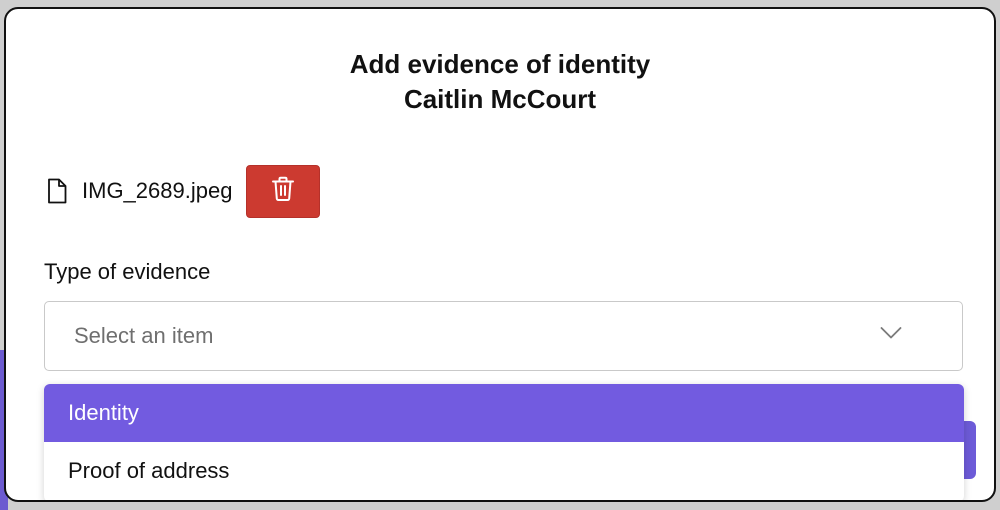  I want to click on uploaded-file-row: IMG_2689.jpeg, so click(183, 191).